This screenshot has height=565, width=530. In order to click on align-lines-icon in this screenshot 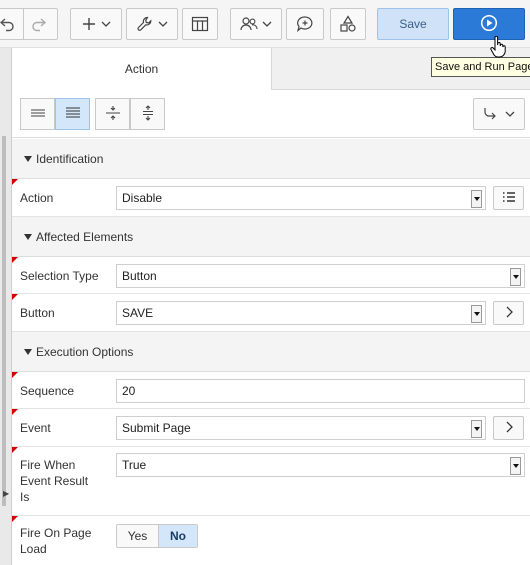, I will do `click(38, 114)`.